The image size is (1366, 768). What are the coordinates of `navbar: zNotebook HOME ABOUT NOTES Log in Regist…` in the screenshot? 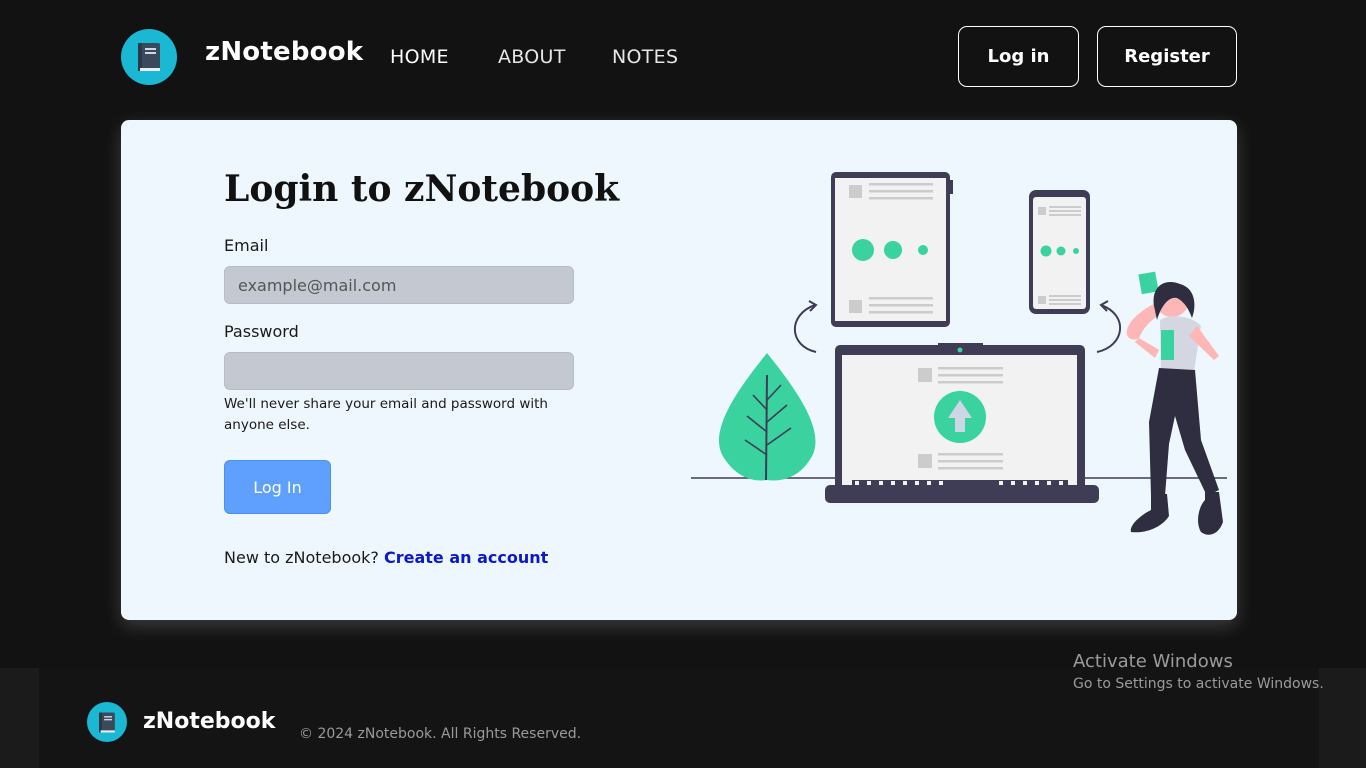 It's located at (683, 56).